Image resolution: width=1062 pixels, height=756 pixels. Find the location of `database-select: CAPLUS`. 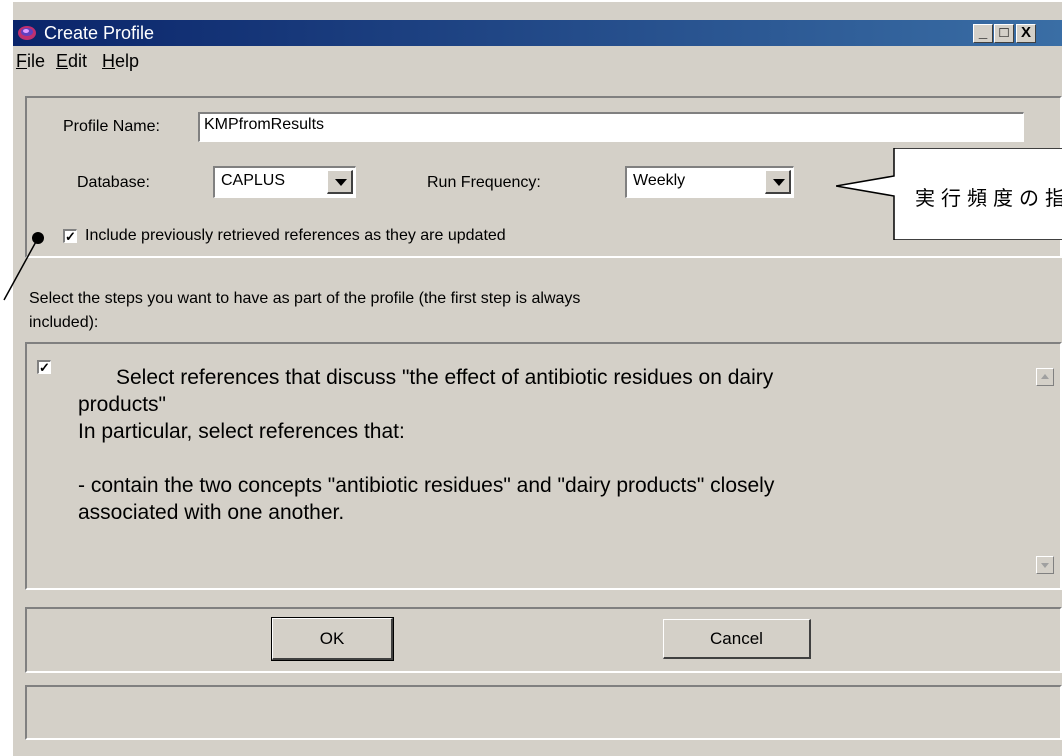

database-select: CAPLUS is located at coordinates (284, 182).